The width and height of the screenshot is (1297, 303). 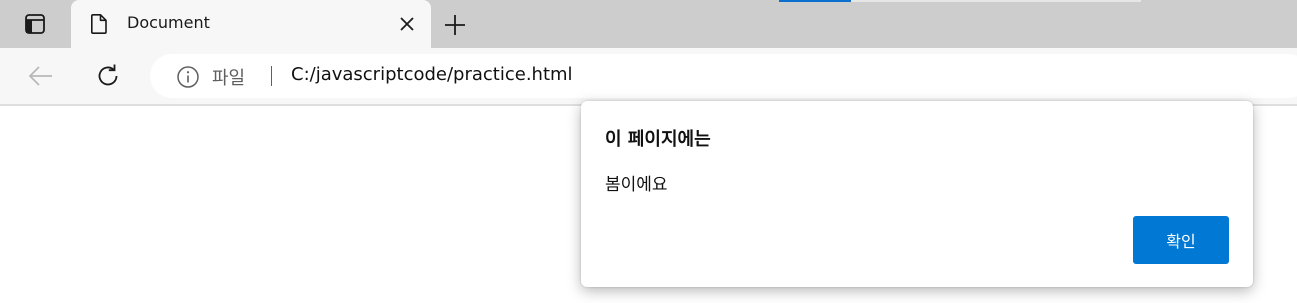 I want to click on back-arrow-icon, so click(x=40, y=76).